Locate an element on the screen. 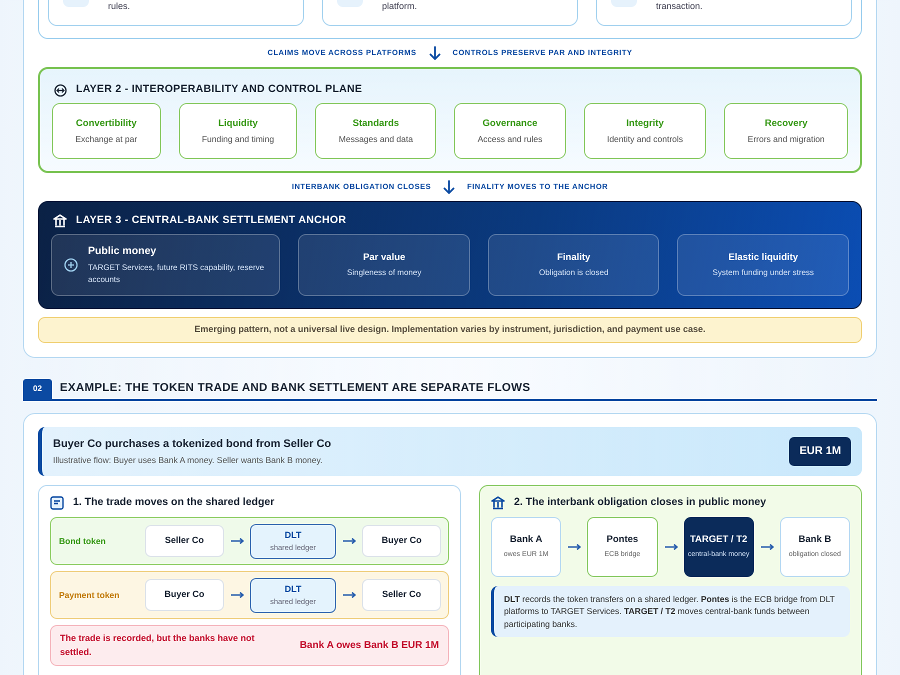 This screenshot has height=675, width=900. panel-title: 1. The trade moves on the shared ledger is located at coordinates (173, 502).